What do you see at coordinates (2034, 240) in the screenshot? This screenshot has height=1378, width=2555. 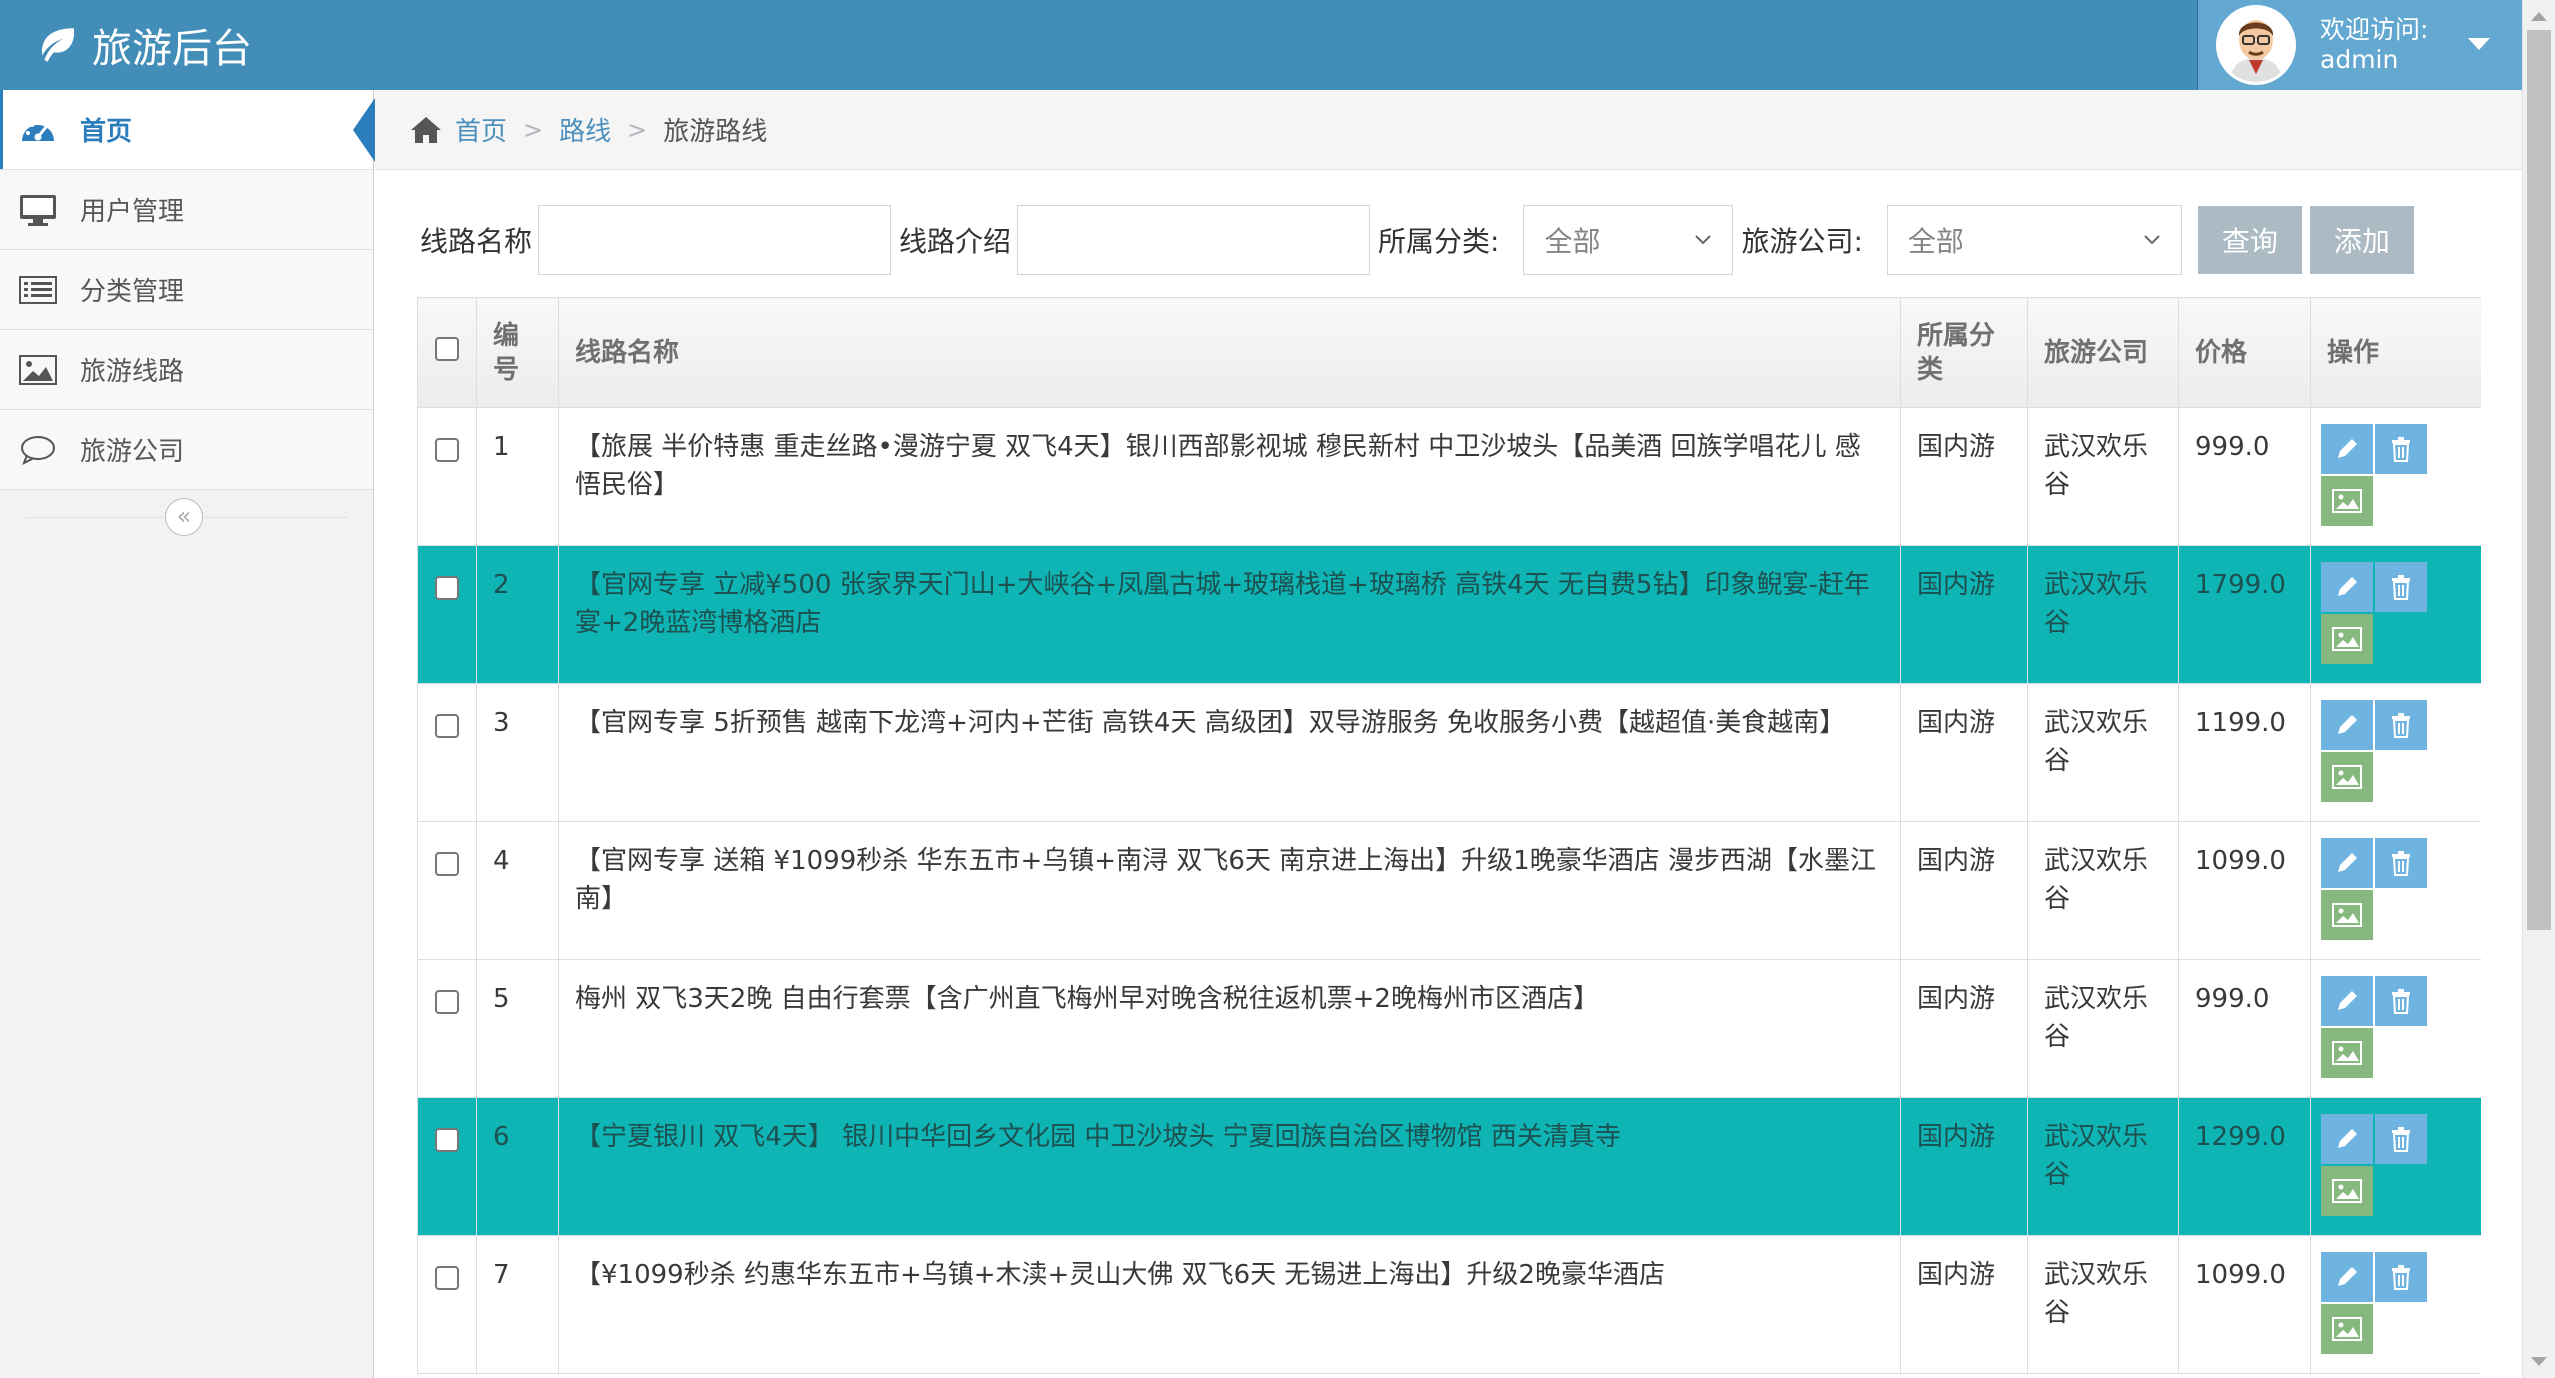 I see `company-select: 全部` at bounding box center [2034, 240].